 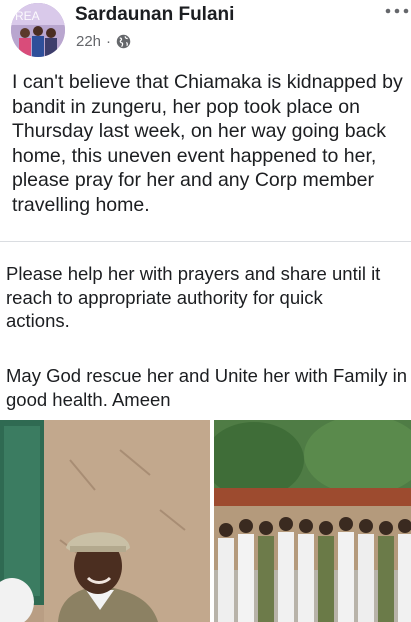 I want to click on post-time: 22h, so click(x=88, y=41).